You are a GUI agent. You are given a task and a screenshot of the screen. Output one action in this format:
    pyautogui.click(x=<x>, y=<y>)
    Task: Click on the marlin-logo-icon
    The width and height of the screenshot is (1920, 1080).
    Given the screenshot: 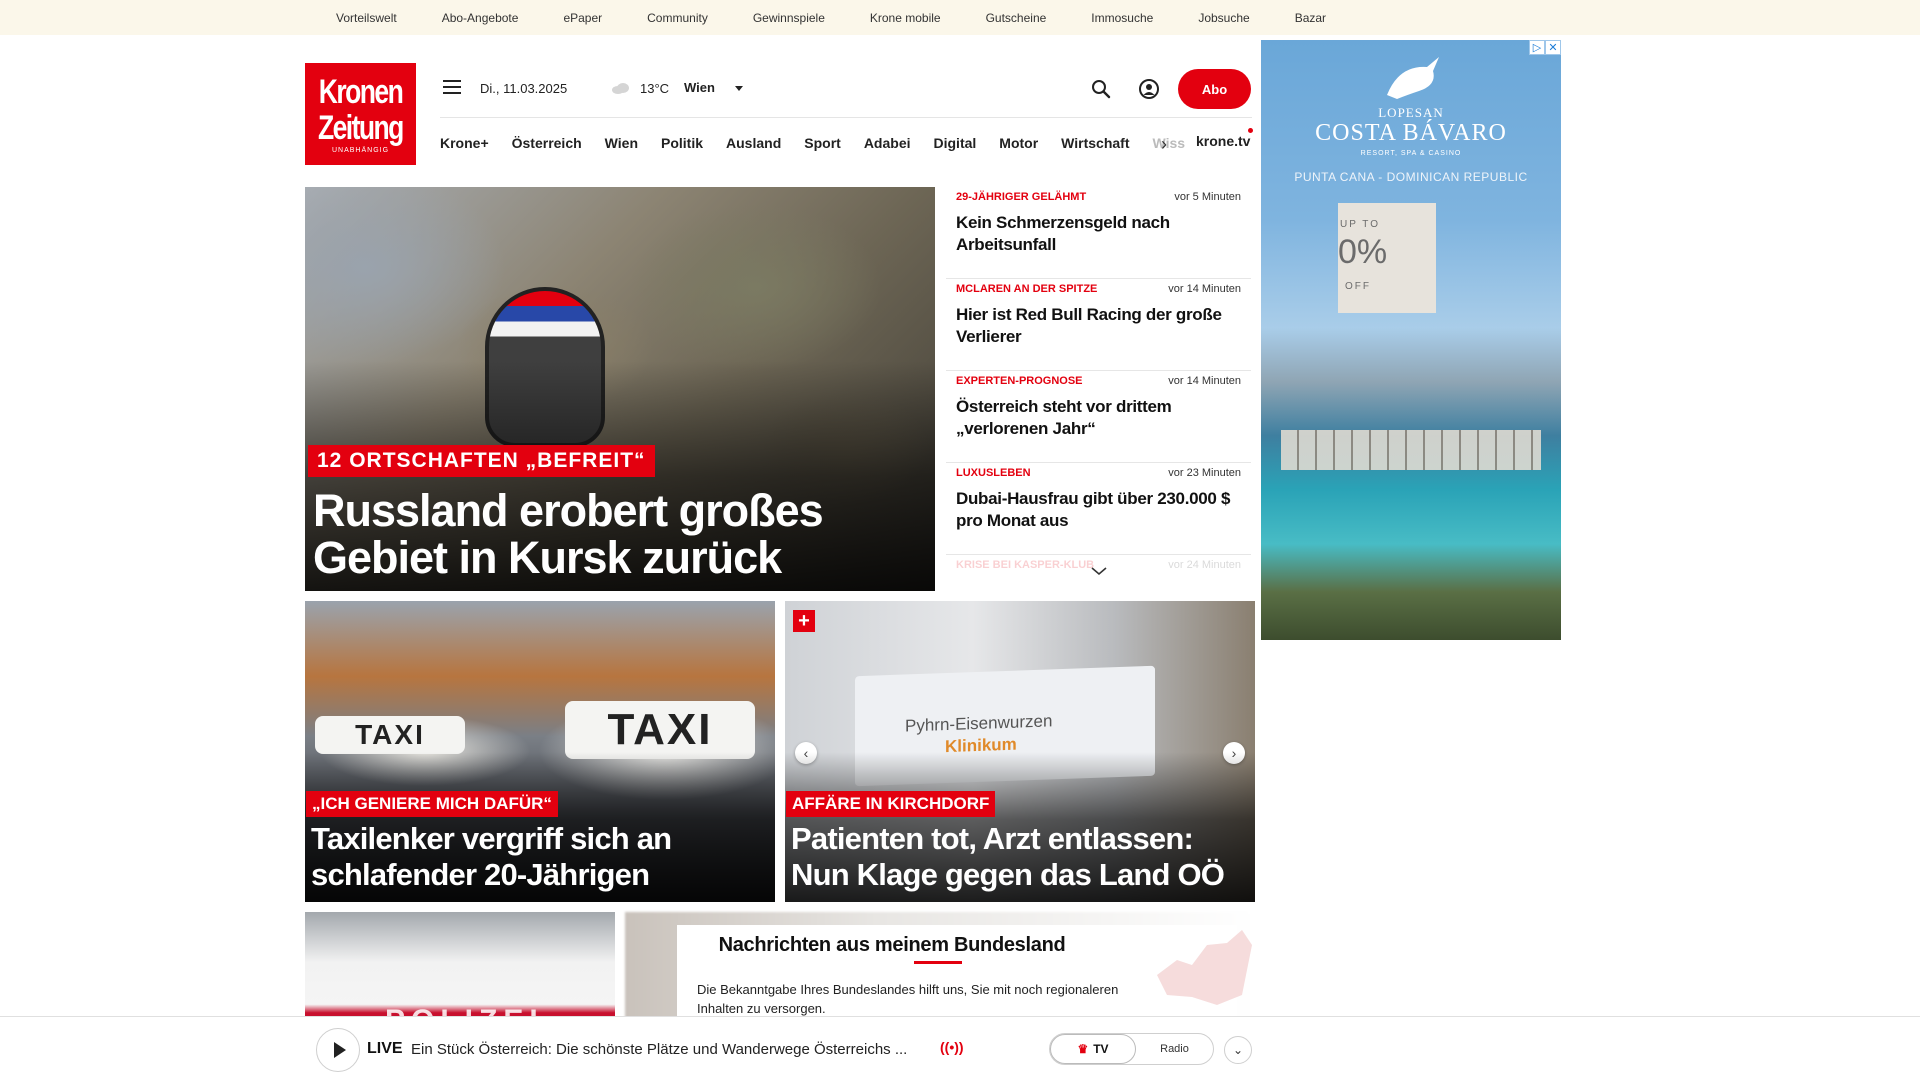 What is the action you would take?
    pyautogui.click(x=1413, y=78)
    